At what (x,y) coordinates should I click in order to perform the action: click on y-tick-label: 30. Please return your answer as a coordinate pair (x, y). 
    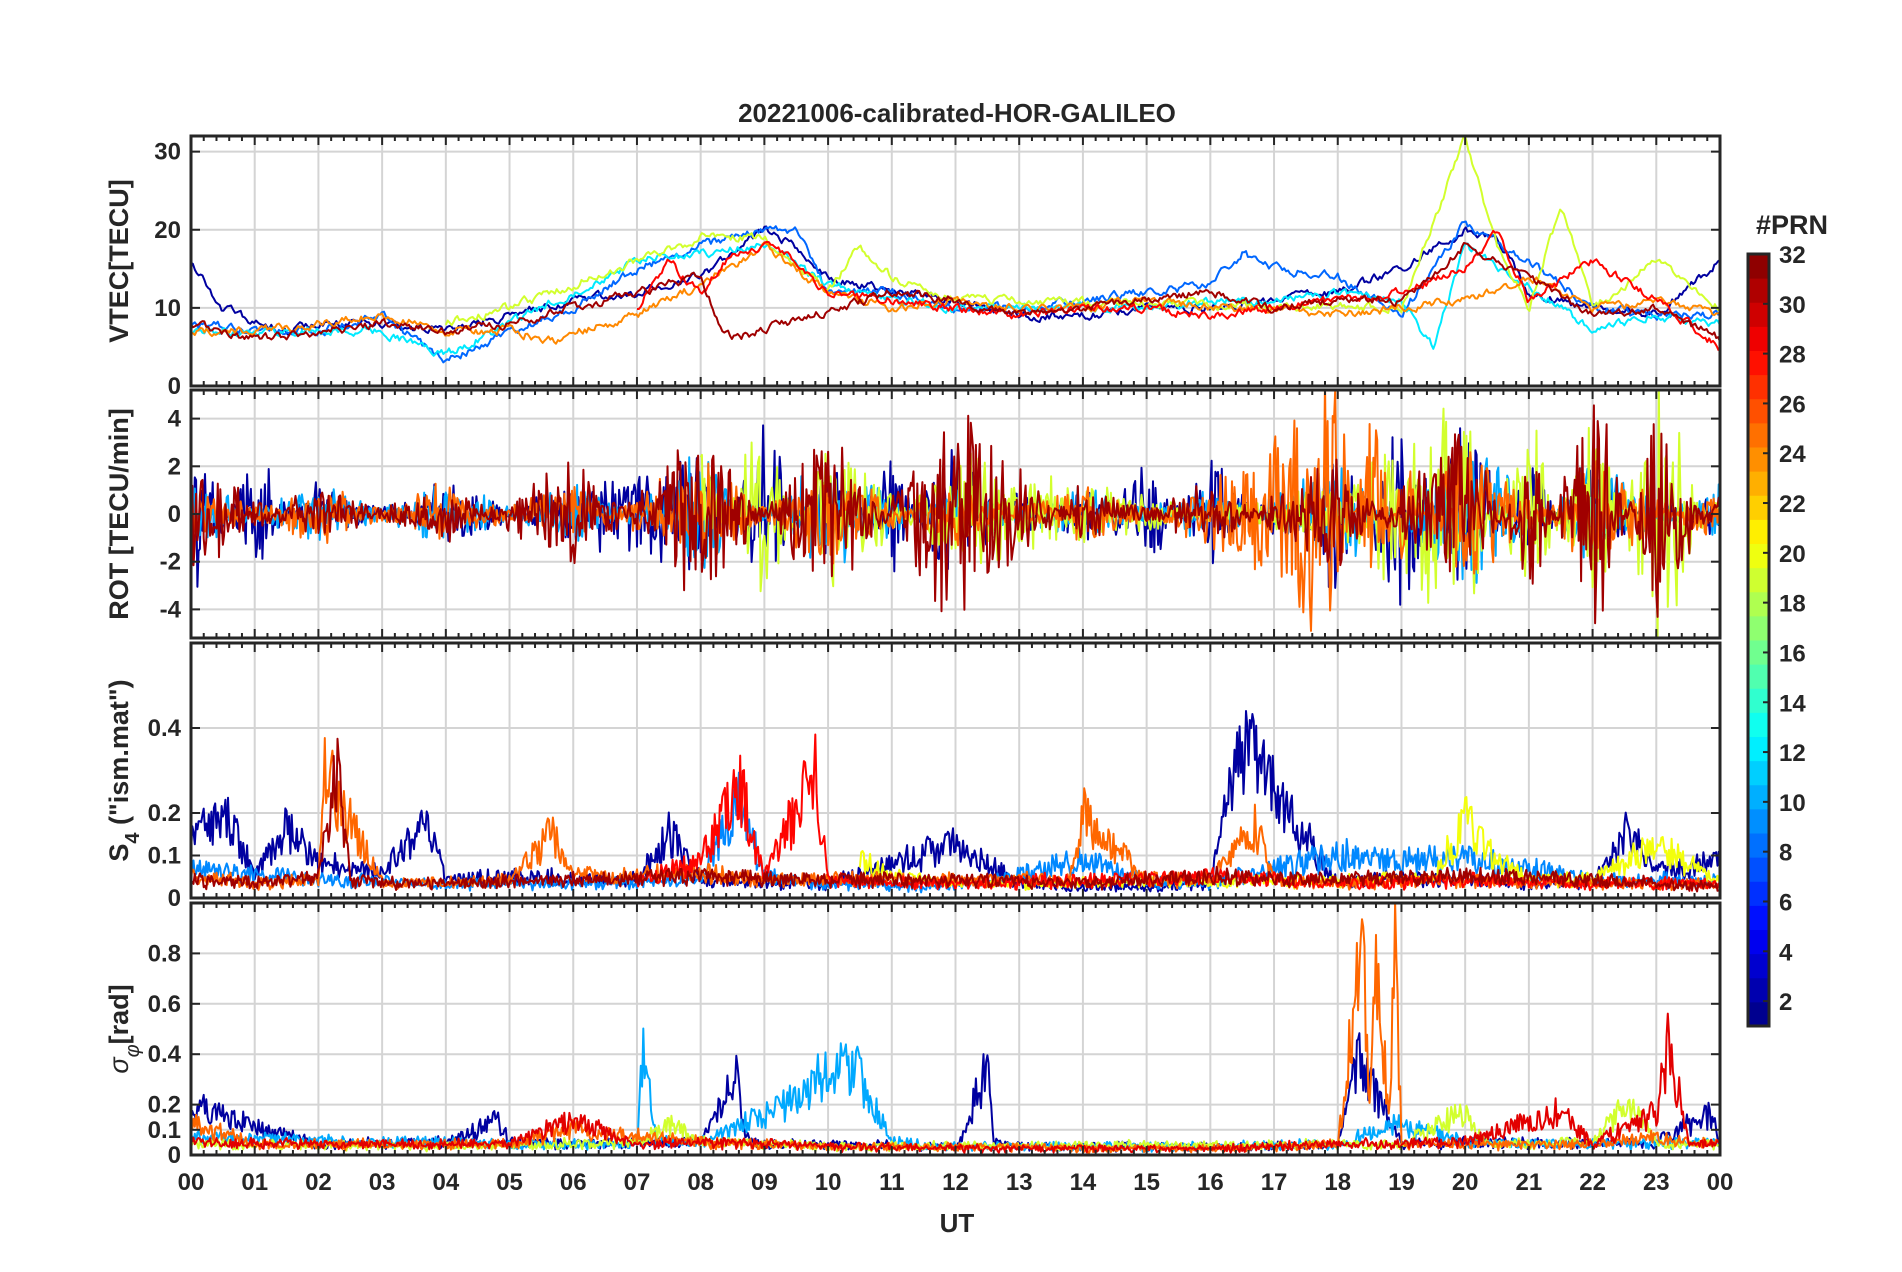
    Looking at the image, I should click on (167, 152).